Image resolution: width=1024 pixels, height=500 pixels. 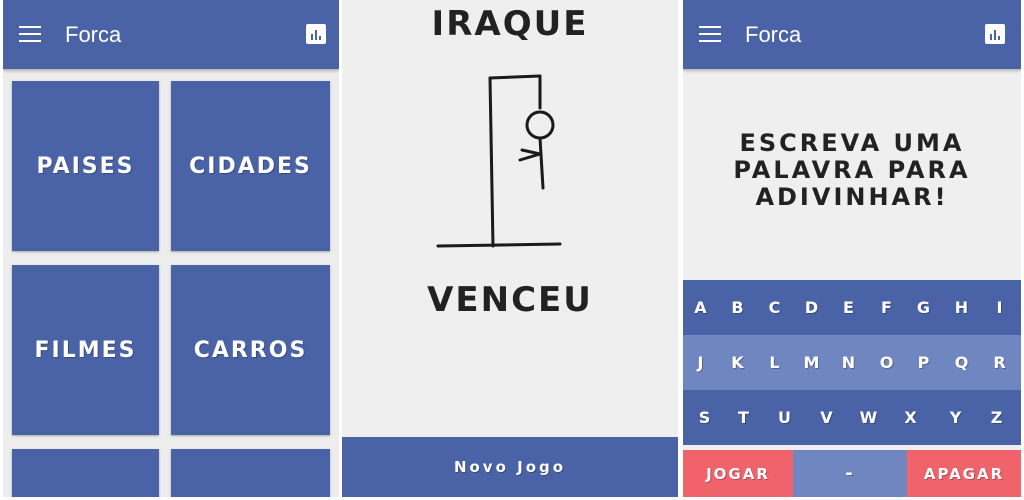 What do you see at coordinates (911, 417) in the screenshot?
I see `key-x: X` at bounding box center [911, 417].